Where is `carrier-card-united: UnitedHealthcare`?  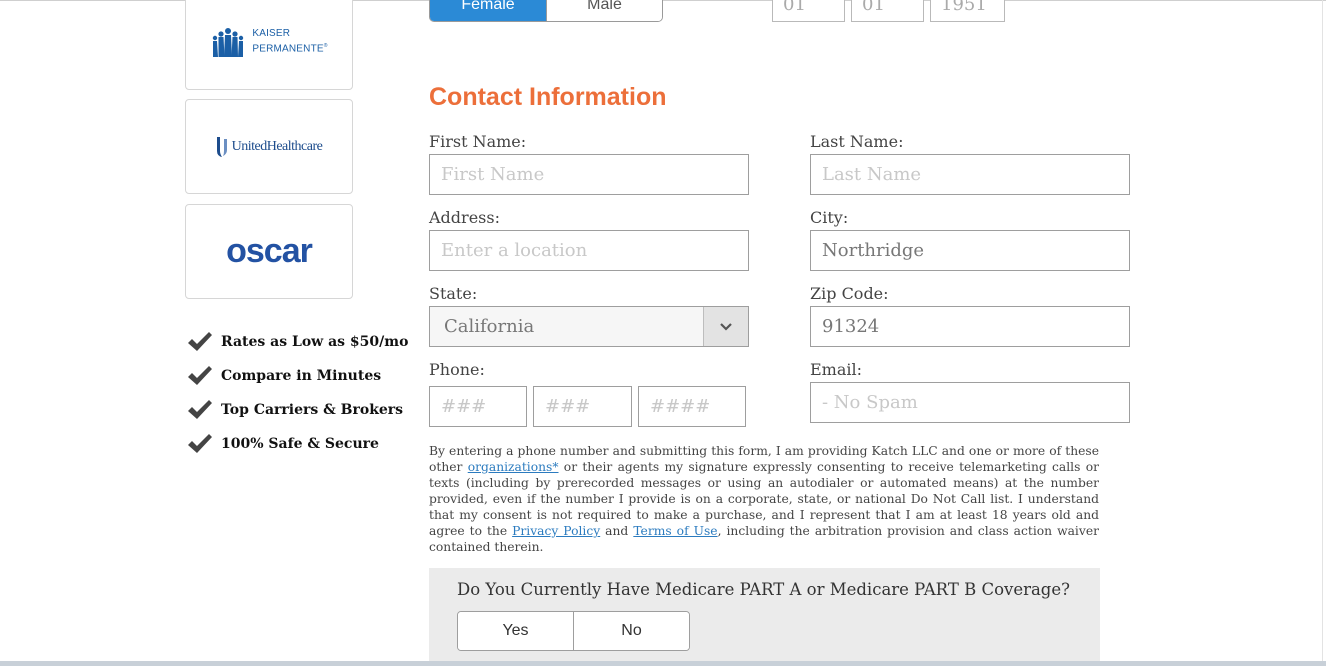 carrier-card-united: UnitedHealthcare is located at coordinates (269, 146).